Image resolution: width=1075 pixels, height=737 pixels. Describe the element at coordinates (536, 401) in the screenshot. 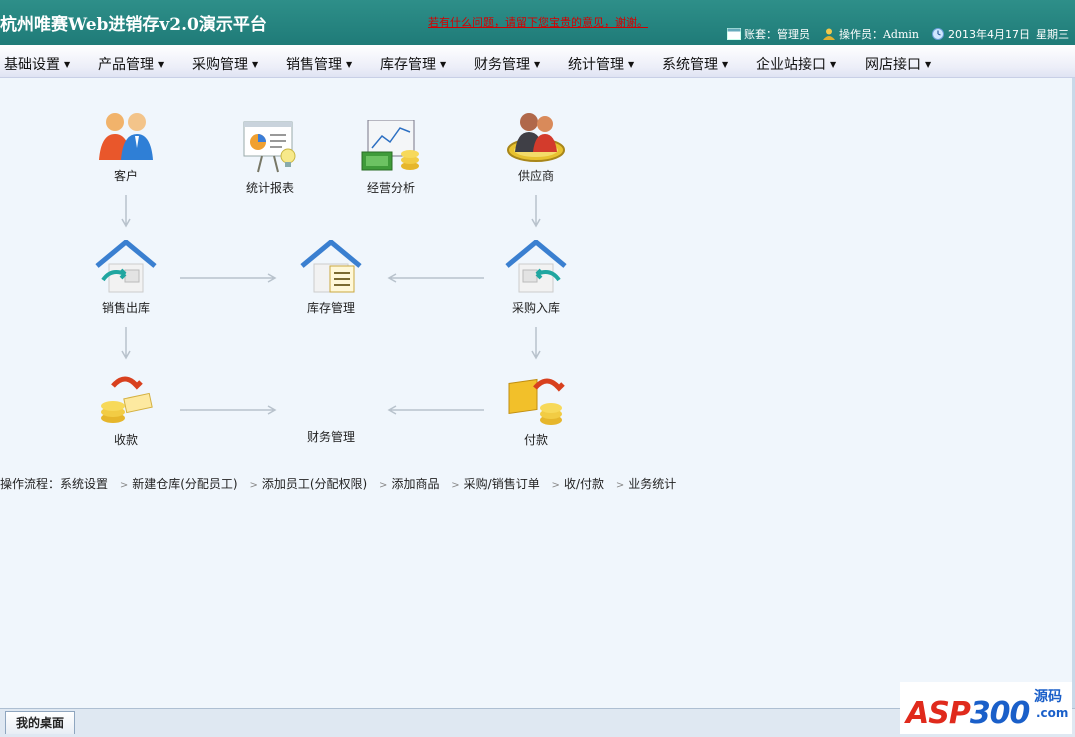

I see `money-pay-icon` at that location.